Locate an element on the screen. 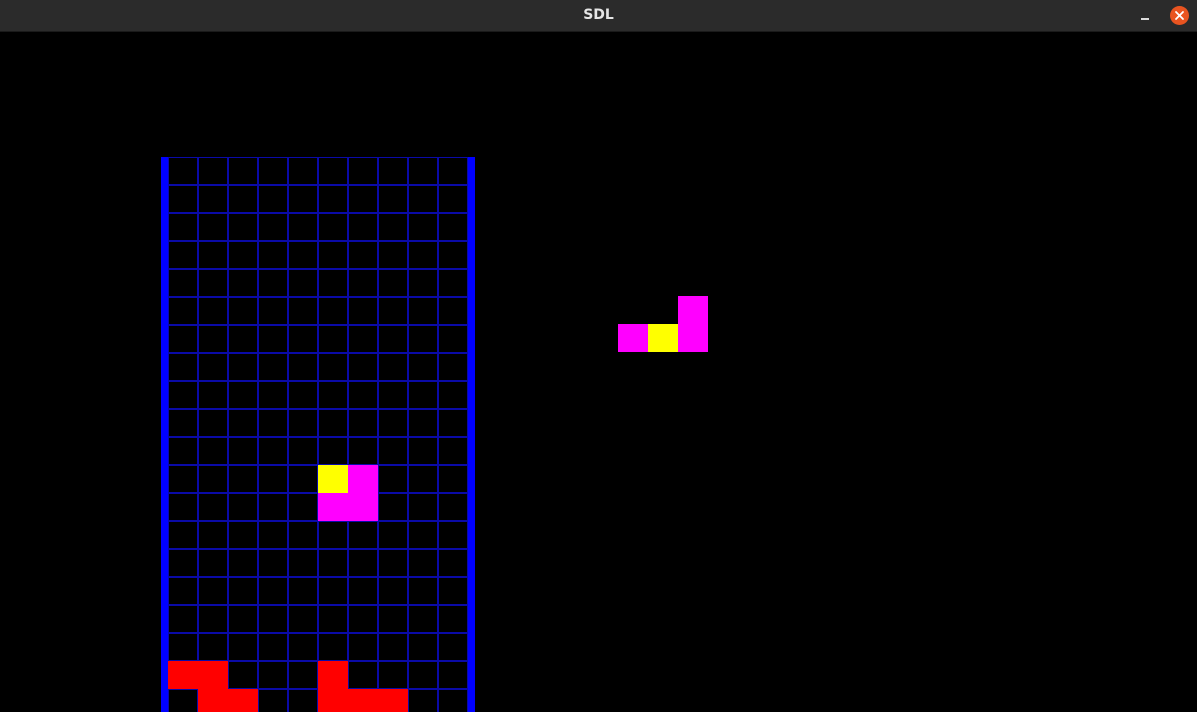 The height and width of the screenshot is (712, 1197). close-button is located at coordinates (1179, 15).